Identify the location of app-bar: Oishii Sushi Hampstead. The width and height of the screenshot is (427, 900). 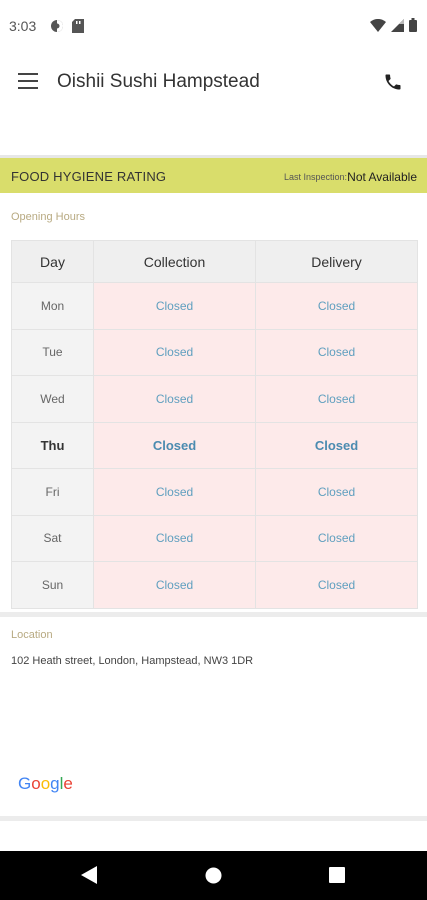
(213, 82).